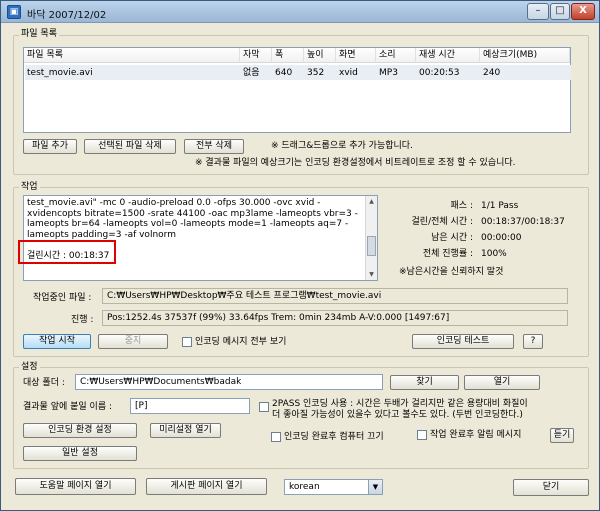 The image size is (600, 511). I want to click on column-header-expected-size: 예상크기(MB), so click(525, 55).